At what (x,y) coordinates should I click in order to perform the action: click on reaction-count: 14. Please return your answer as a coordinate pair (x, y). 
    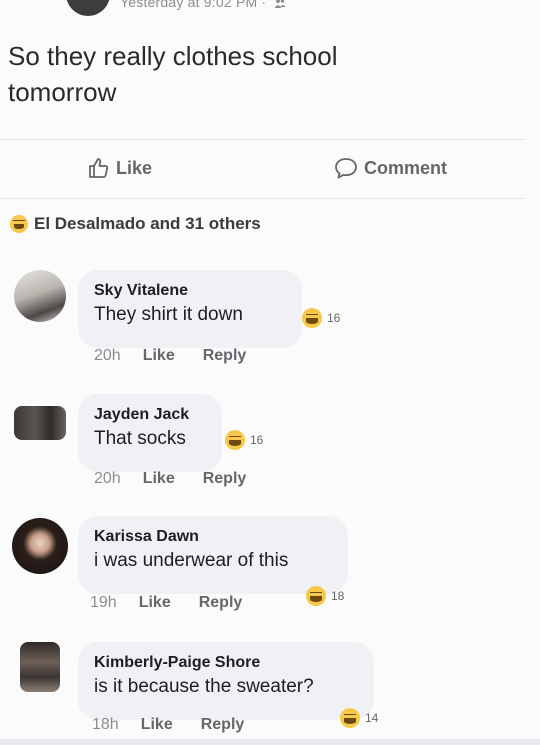
    Looking at the image, I should click on (372, 718).